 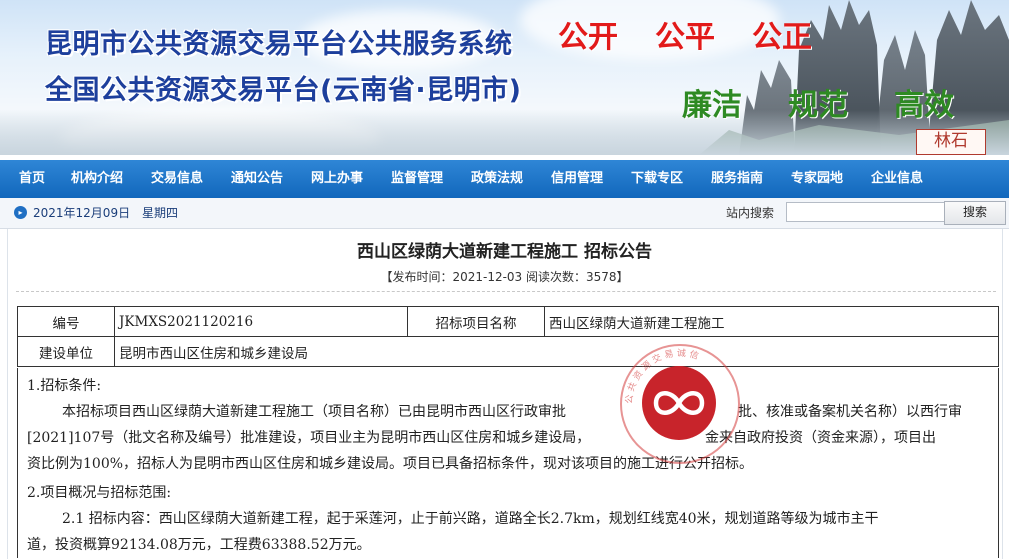 What do you see at coordinates (818, 105) in the screenshot?
I see `slogan-standard: 规范` at bounding box center [818, 105].